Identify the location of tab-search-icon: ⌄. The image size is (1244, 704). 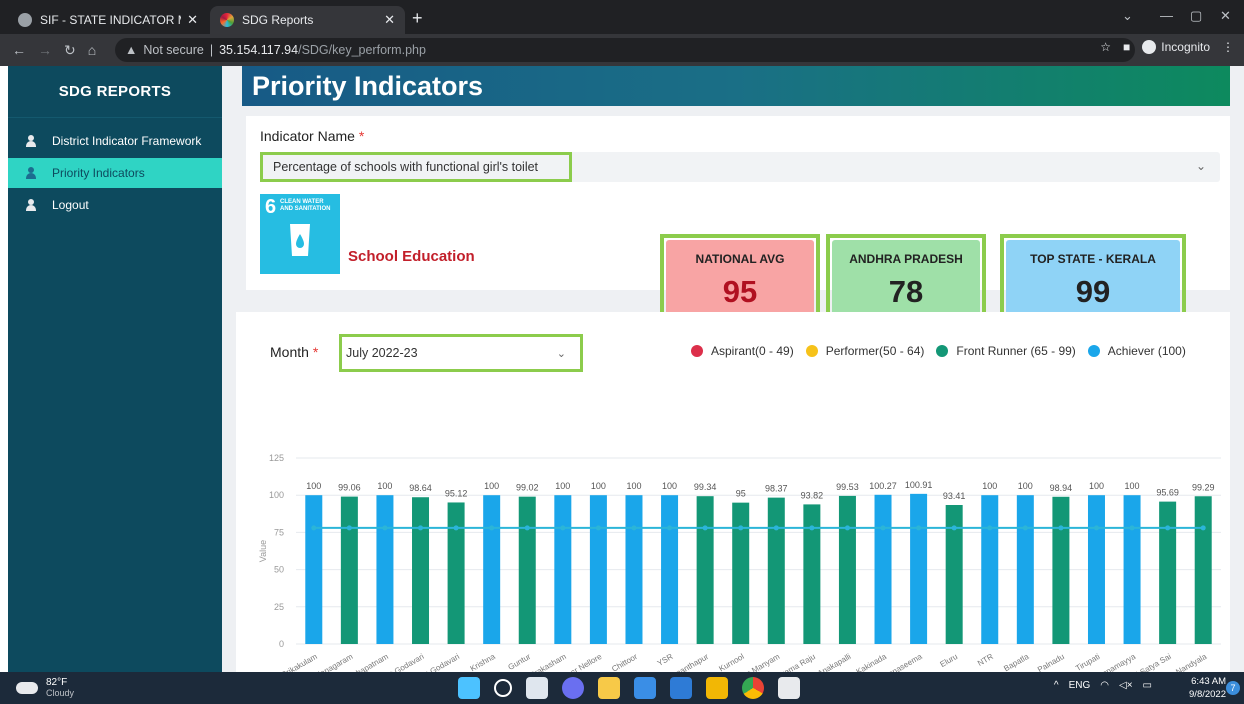
(1127, 16).